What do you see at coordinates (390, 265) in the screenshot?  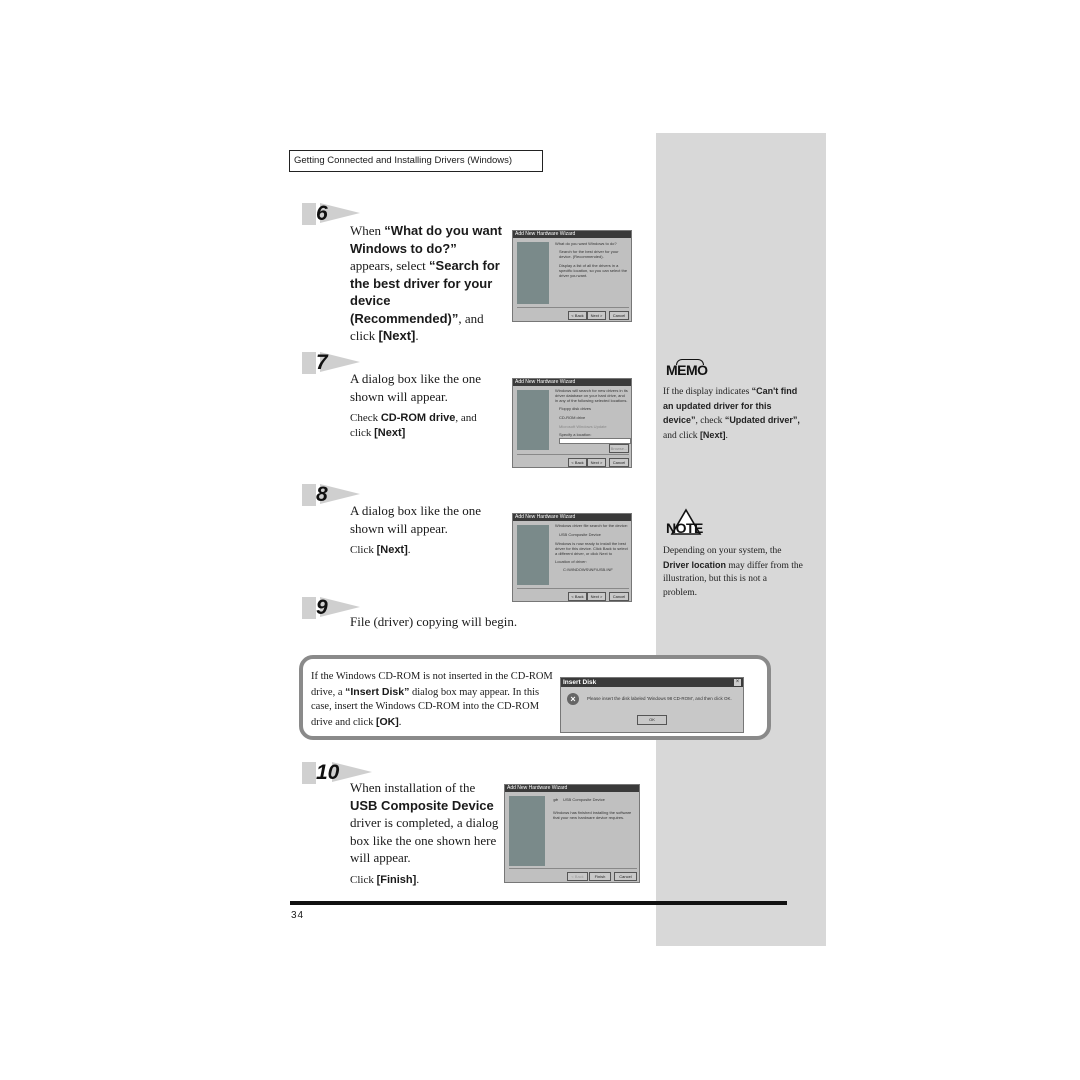 I see `text-run: appears, select` at bounding box center [390, 265].